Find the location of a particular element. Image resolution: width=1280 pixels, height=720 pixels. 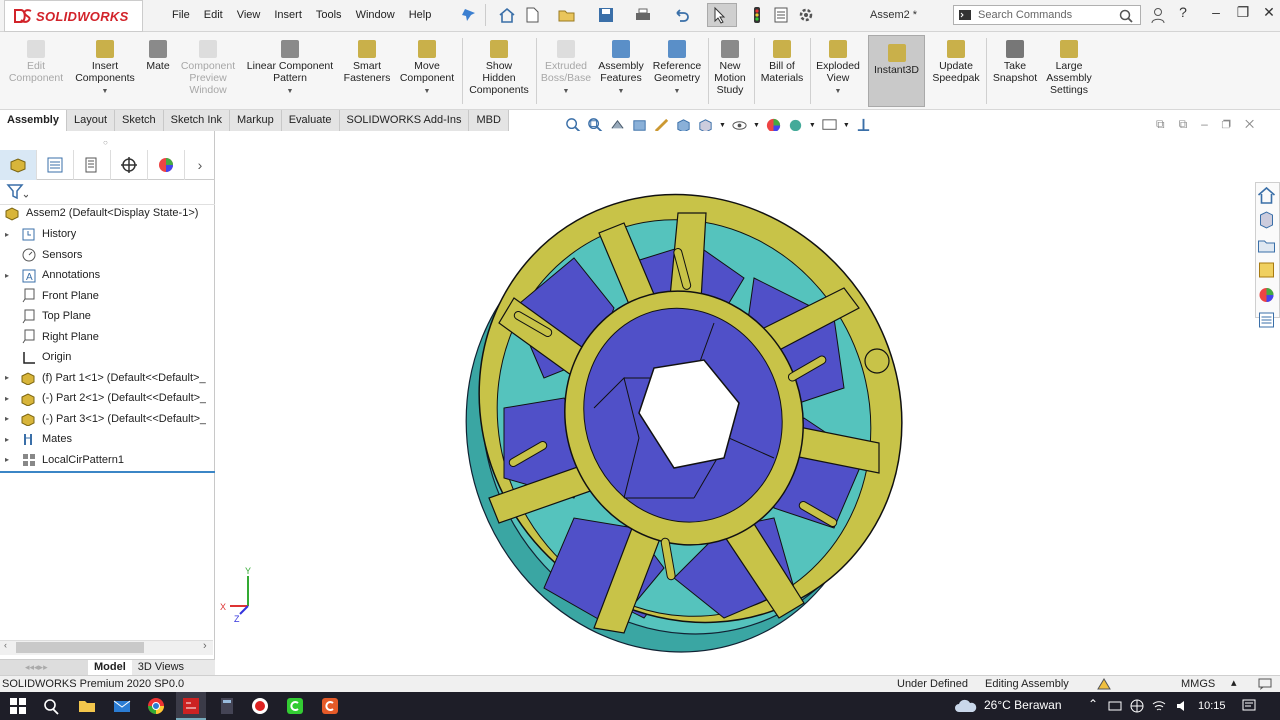

rebuild-icon is located at coordinates (1104, 684).